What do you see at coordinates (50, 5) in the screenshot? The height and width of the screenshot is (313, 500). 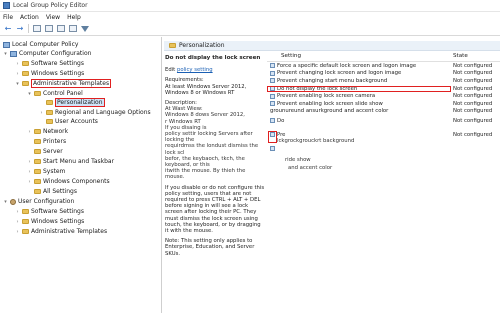 I see `window-title: Local Group Policy Editor` at bounding box center [50, 5].